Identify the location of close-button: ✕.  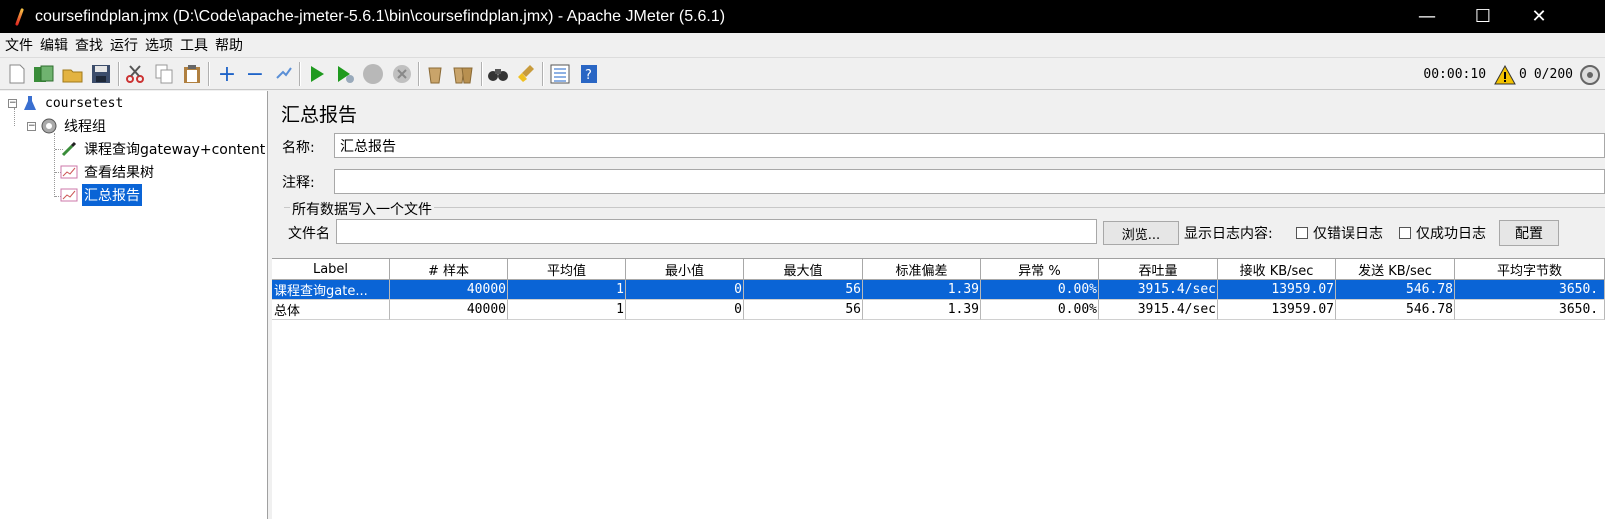
(1539, 16).